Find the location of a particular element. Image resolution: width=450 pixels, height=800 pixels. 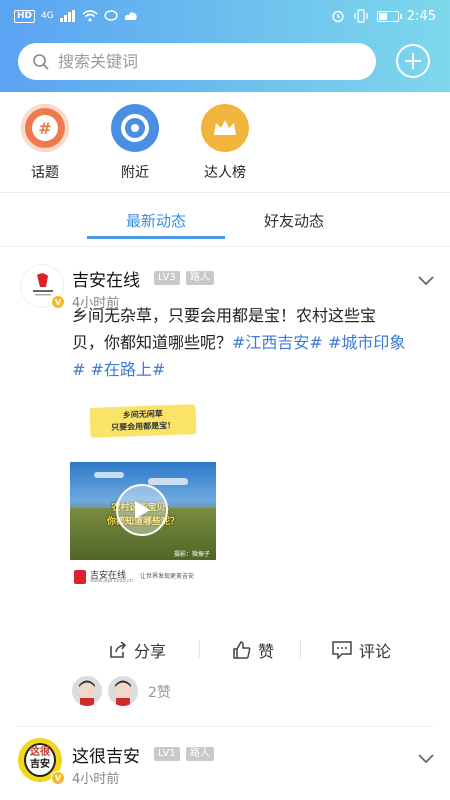

quick-links: # 话题 附近 达人榜 is located at coordinates (225, 142).